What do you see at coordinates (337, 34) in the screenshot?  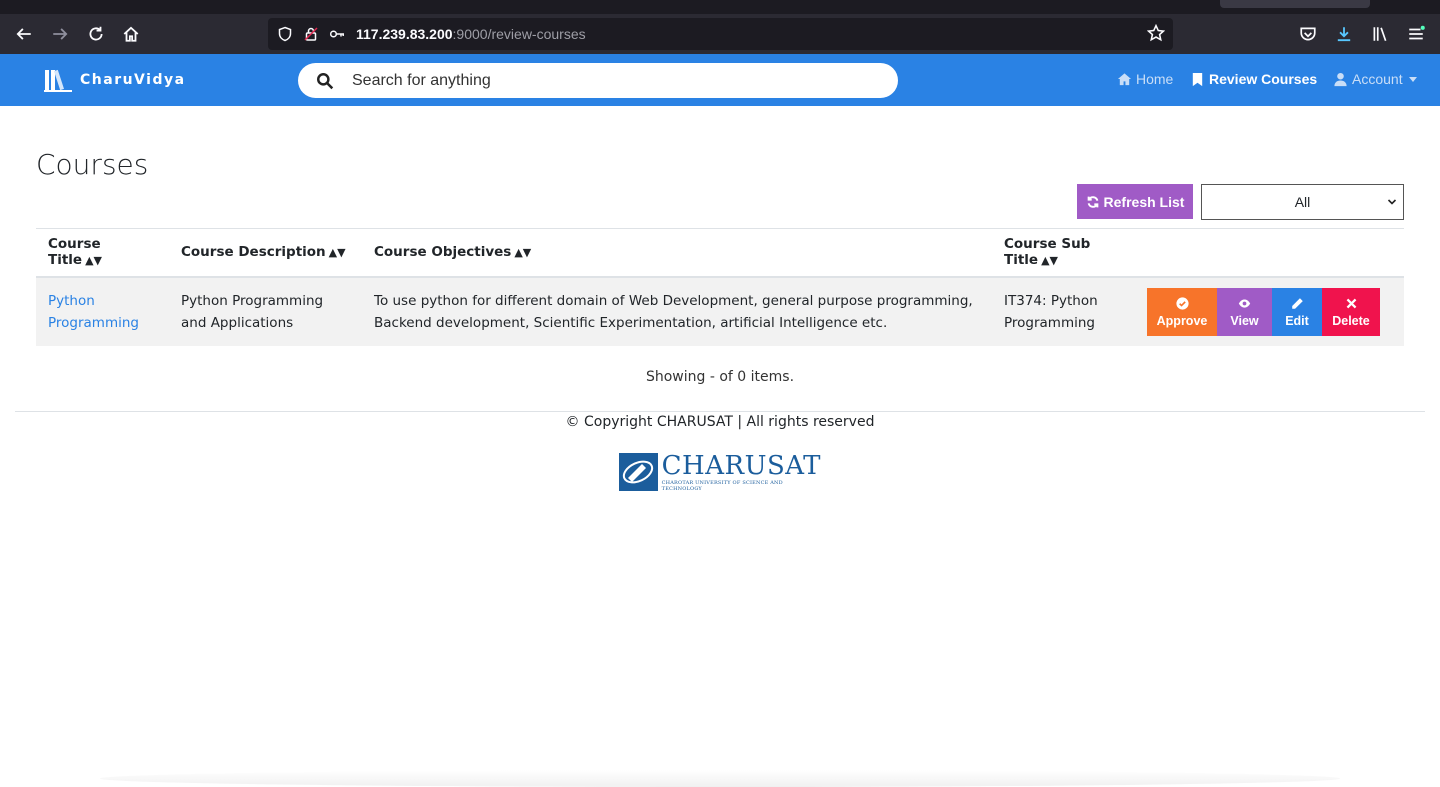 I see `key-icon` at bounding box center [337, 34].